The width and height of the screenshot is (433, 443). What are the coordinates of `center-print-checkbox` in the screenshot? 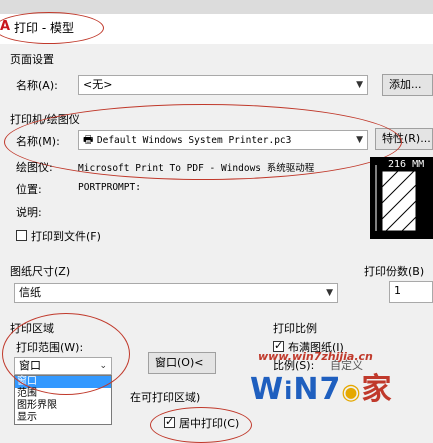 It's located at (169, 421).